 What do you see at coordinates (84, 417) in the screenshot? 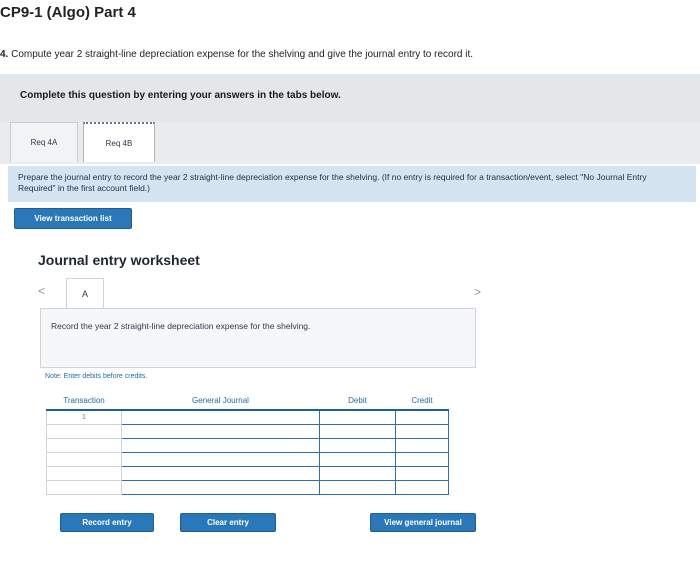
I see `transaction-cell: 1` at bounding box center [84, 417].